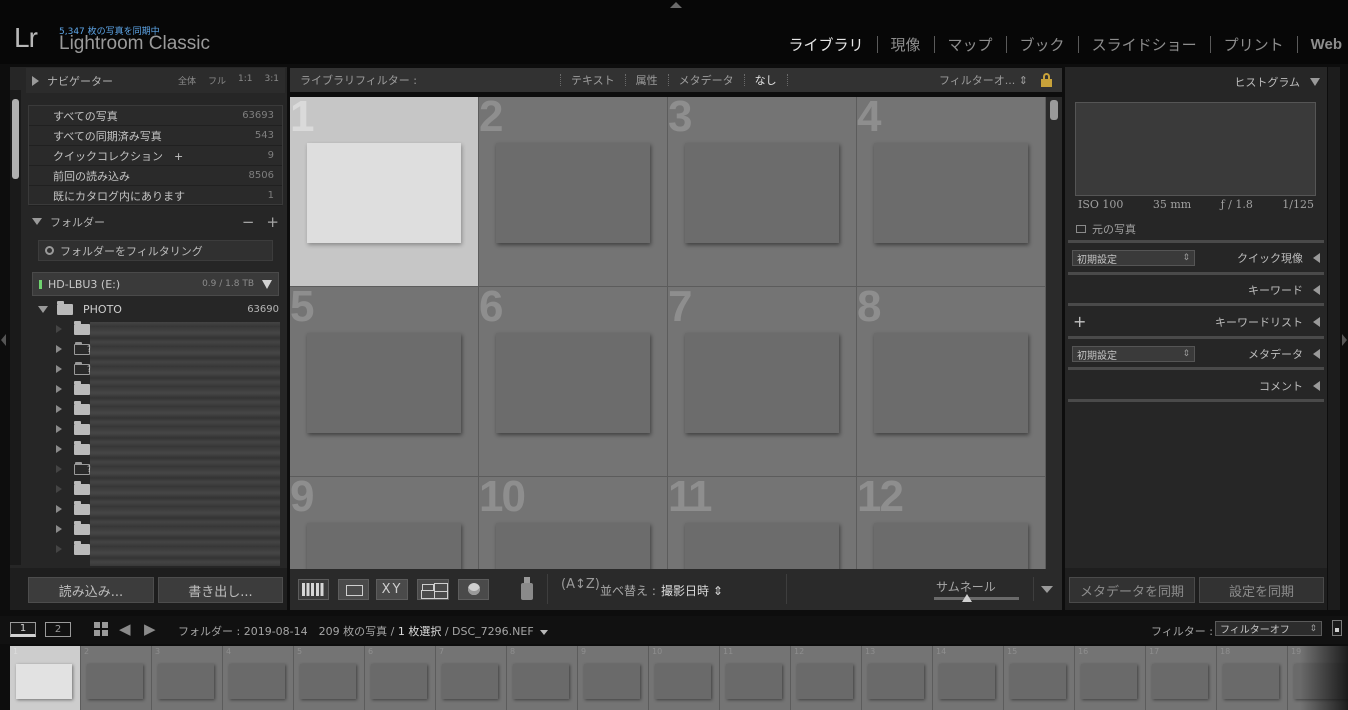  I want to click on lock-icon, so click(1046, 80).